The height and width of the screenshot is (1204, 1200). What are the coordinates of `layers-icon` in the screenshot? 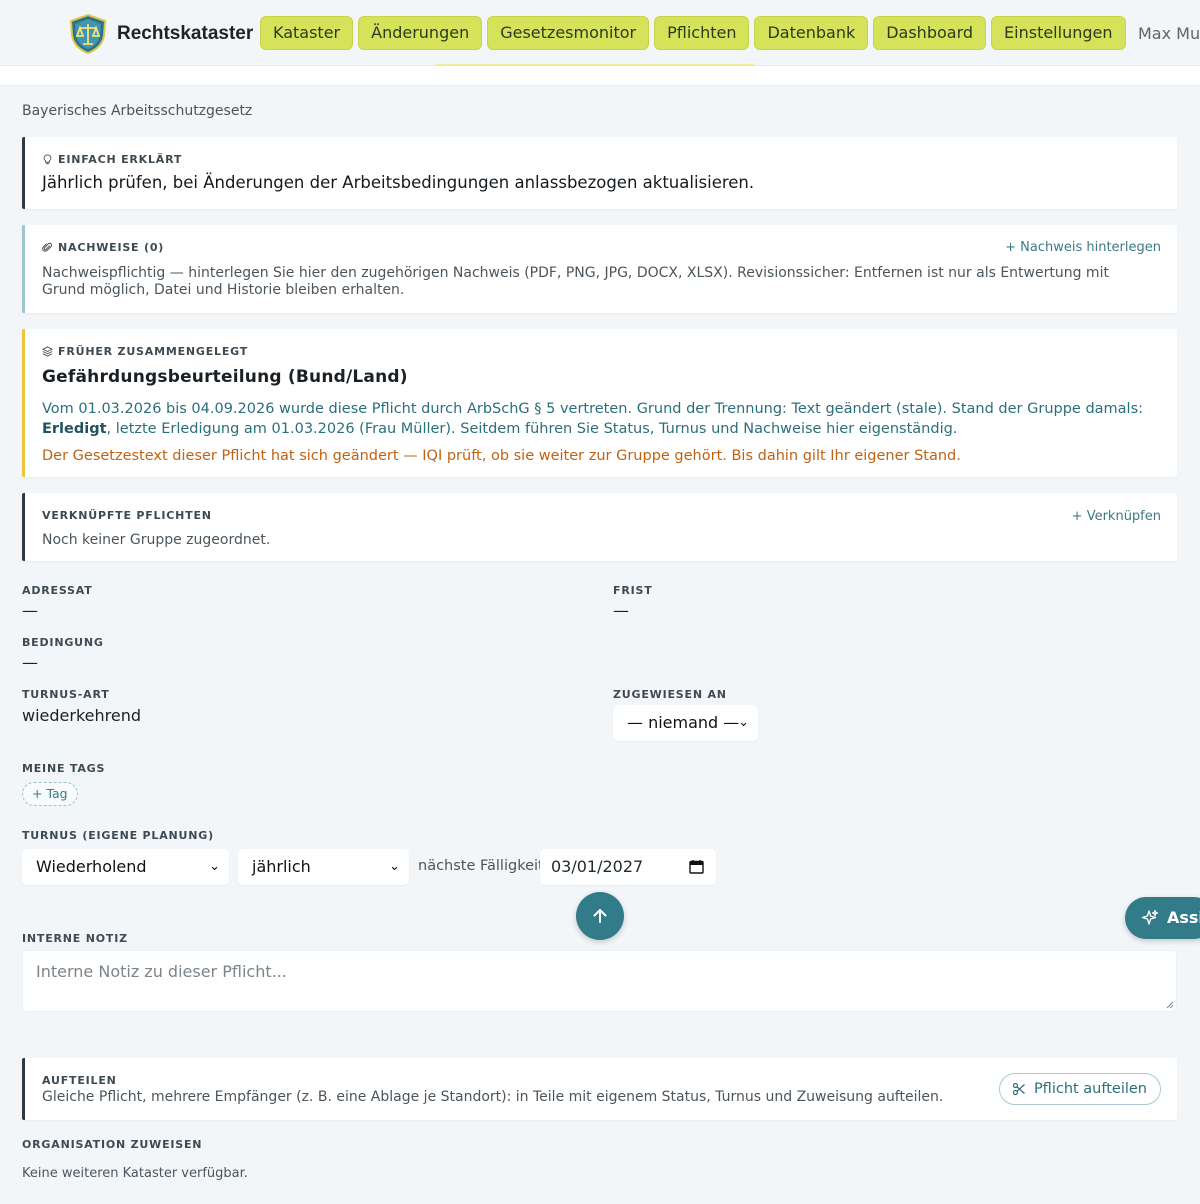 It's located at (47, 351).